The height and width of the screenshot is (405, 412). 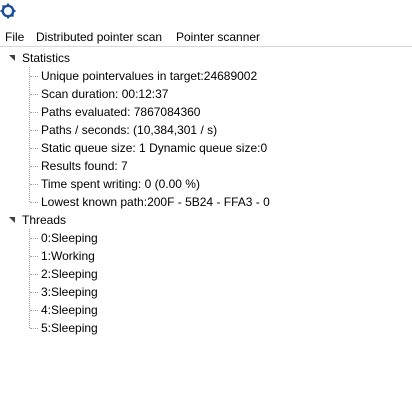 What do you see at coordinates (29, 278) in the screenshot?
I see `threads-tree-line` at bounding box center [29, 278].